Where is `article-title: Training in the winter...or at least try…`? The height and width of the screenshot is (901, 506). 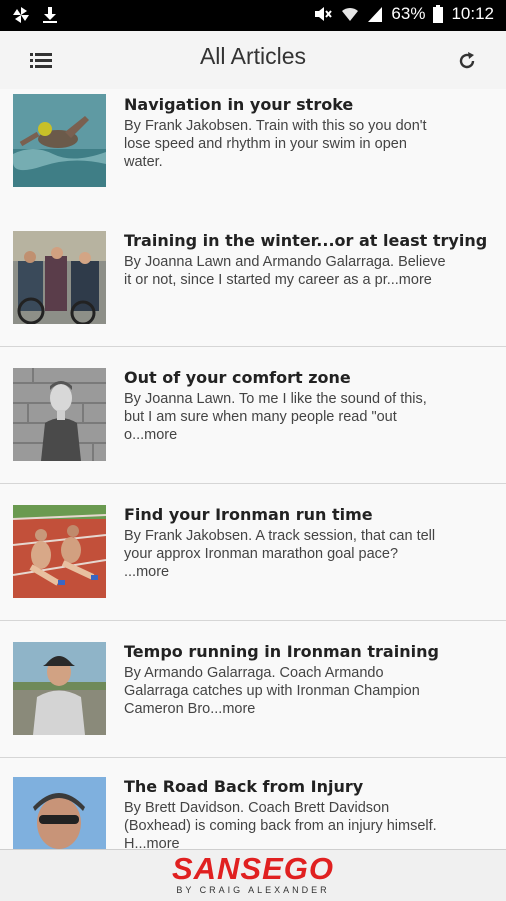
article-title: Training in the winter...or at least try… is located at coordinates (309, 240).